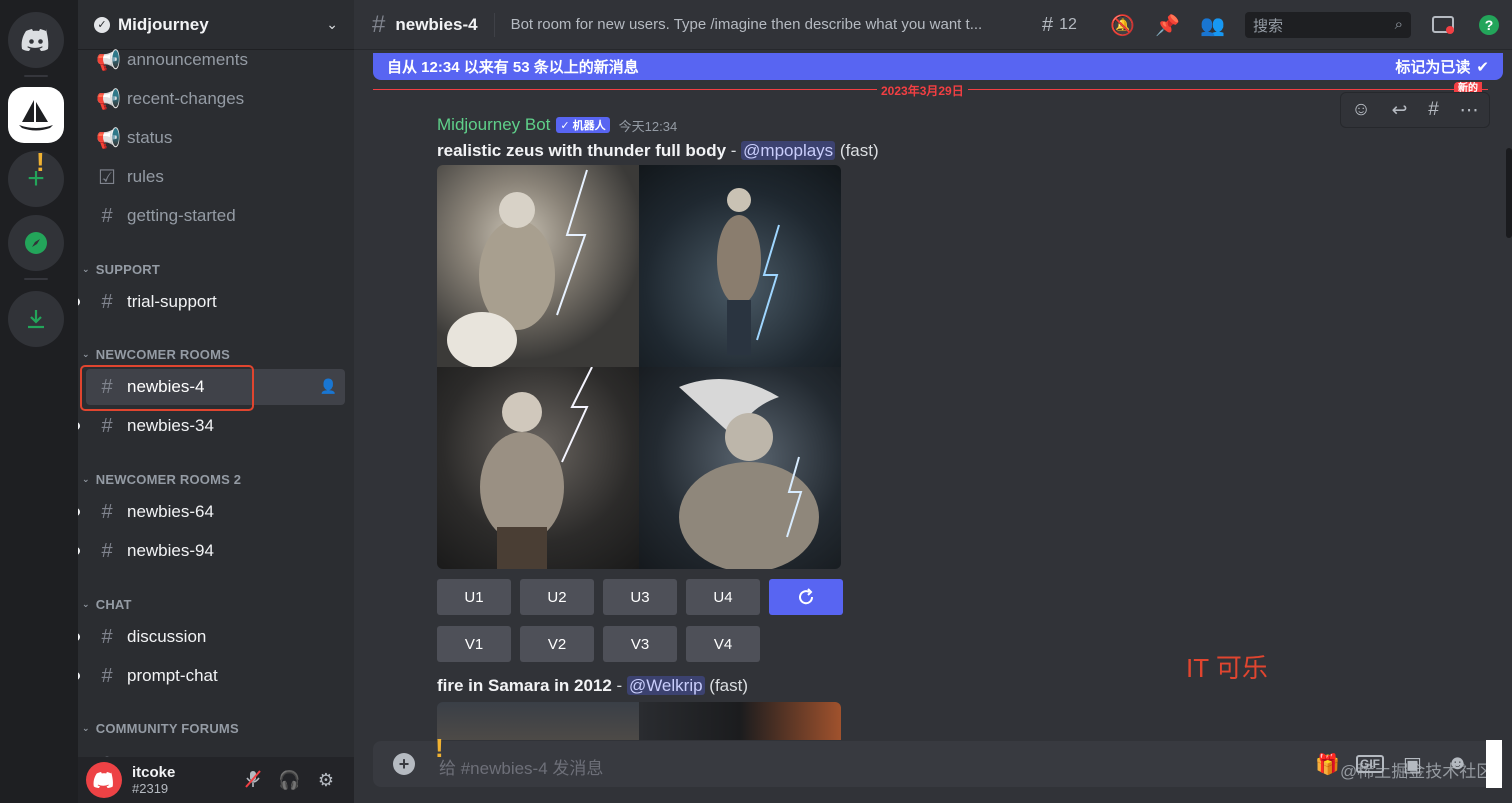  What do you see at coordinates (557, 125) in the screenshot?
I see `message-header: Midjourney Bot ✓ 机器人 今天12:34` at bounding box center [557, 125].